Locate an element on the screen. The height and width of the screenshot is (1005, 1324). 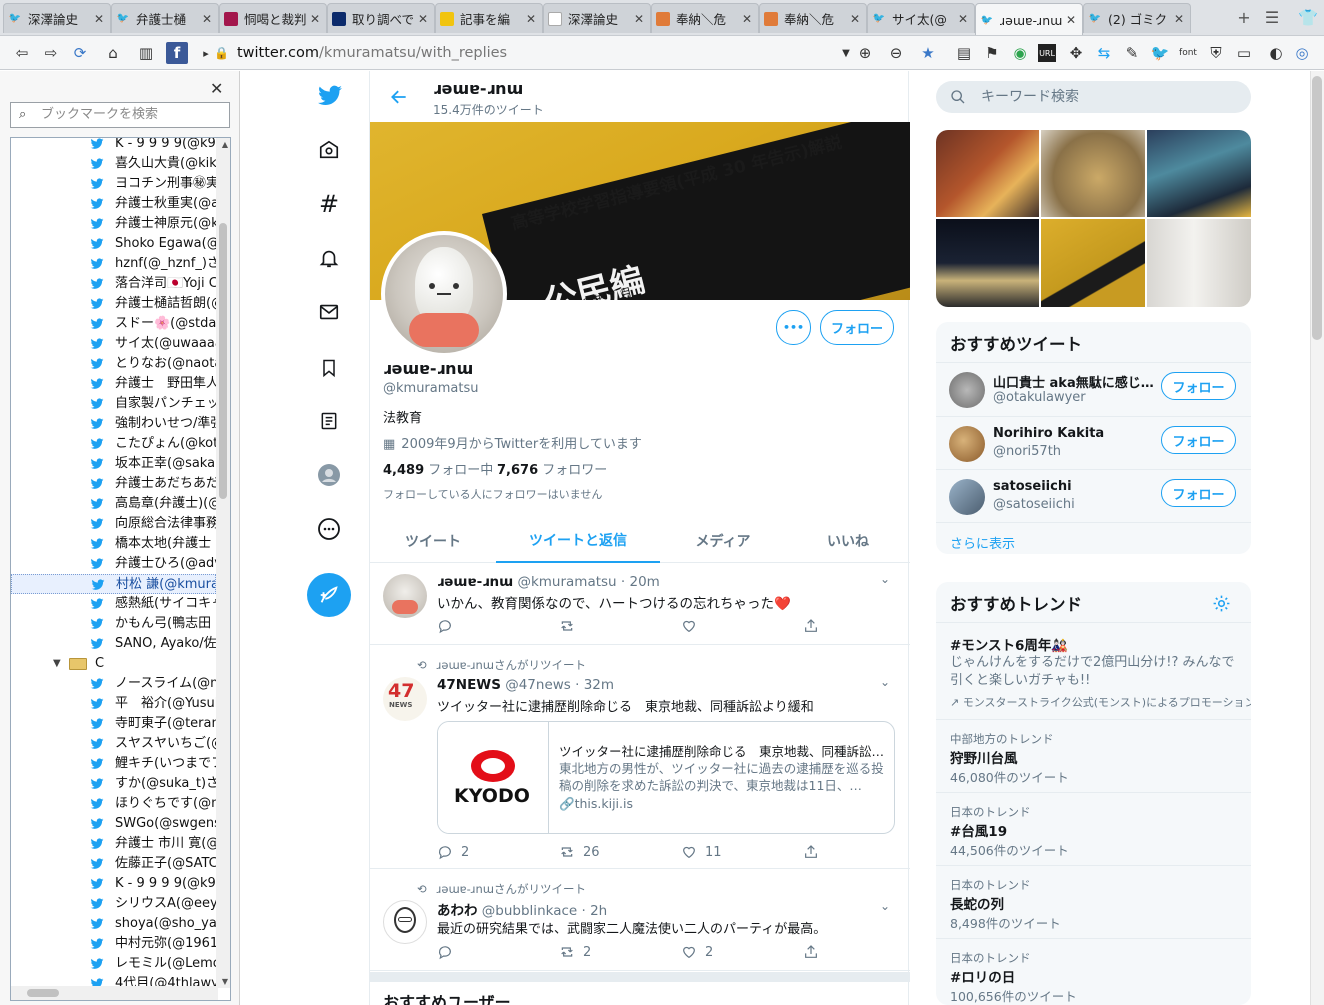
trend-item: 日本のトレンド 長蛇の列 8,498件のツイート is located at coordinates (1093, 901).